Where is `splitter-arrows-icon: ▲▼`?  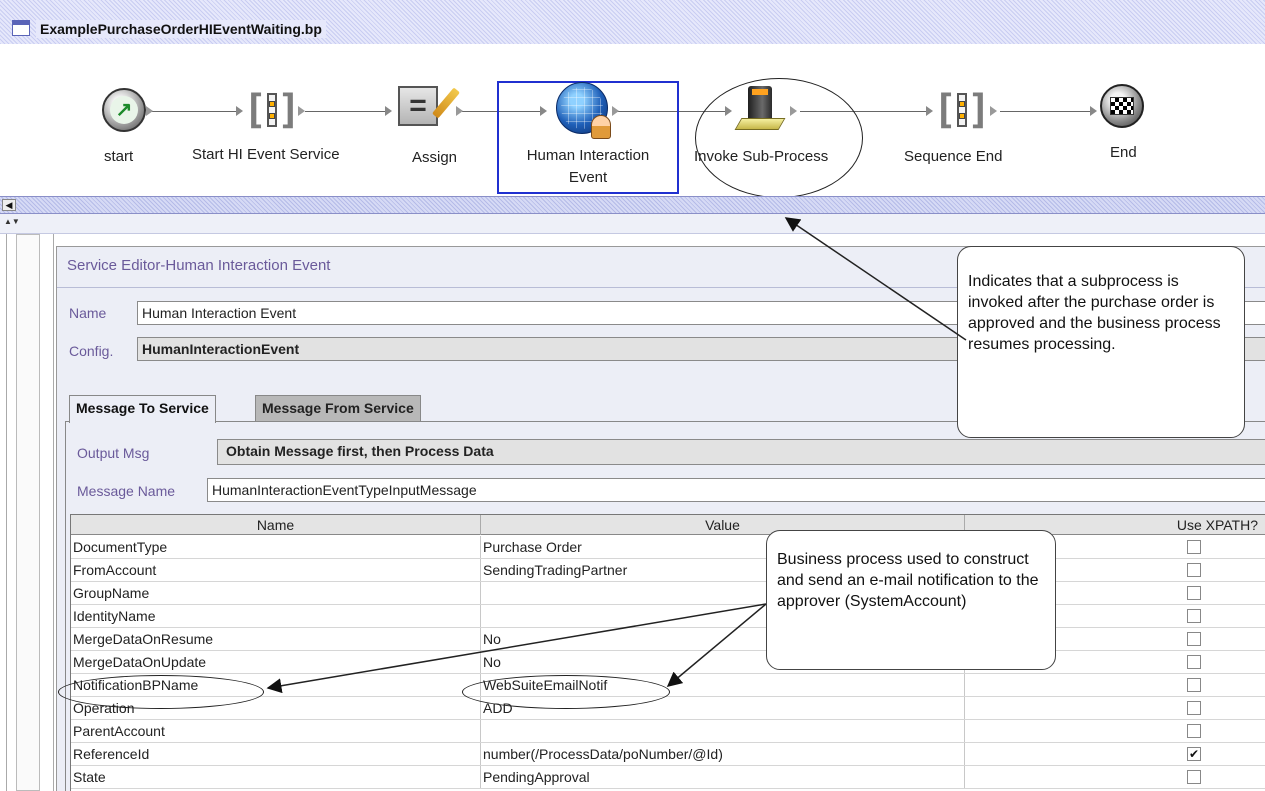 splitter-arrows-icon: ▲▼ is located at coordinates (12, 222).